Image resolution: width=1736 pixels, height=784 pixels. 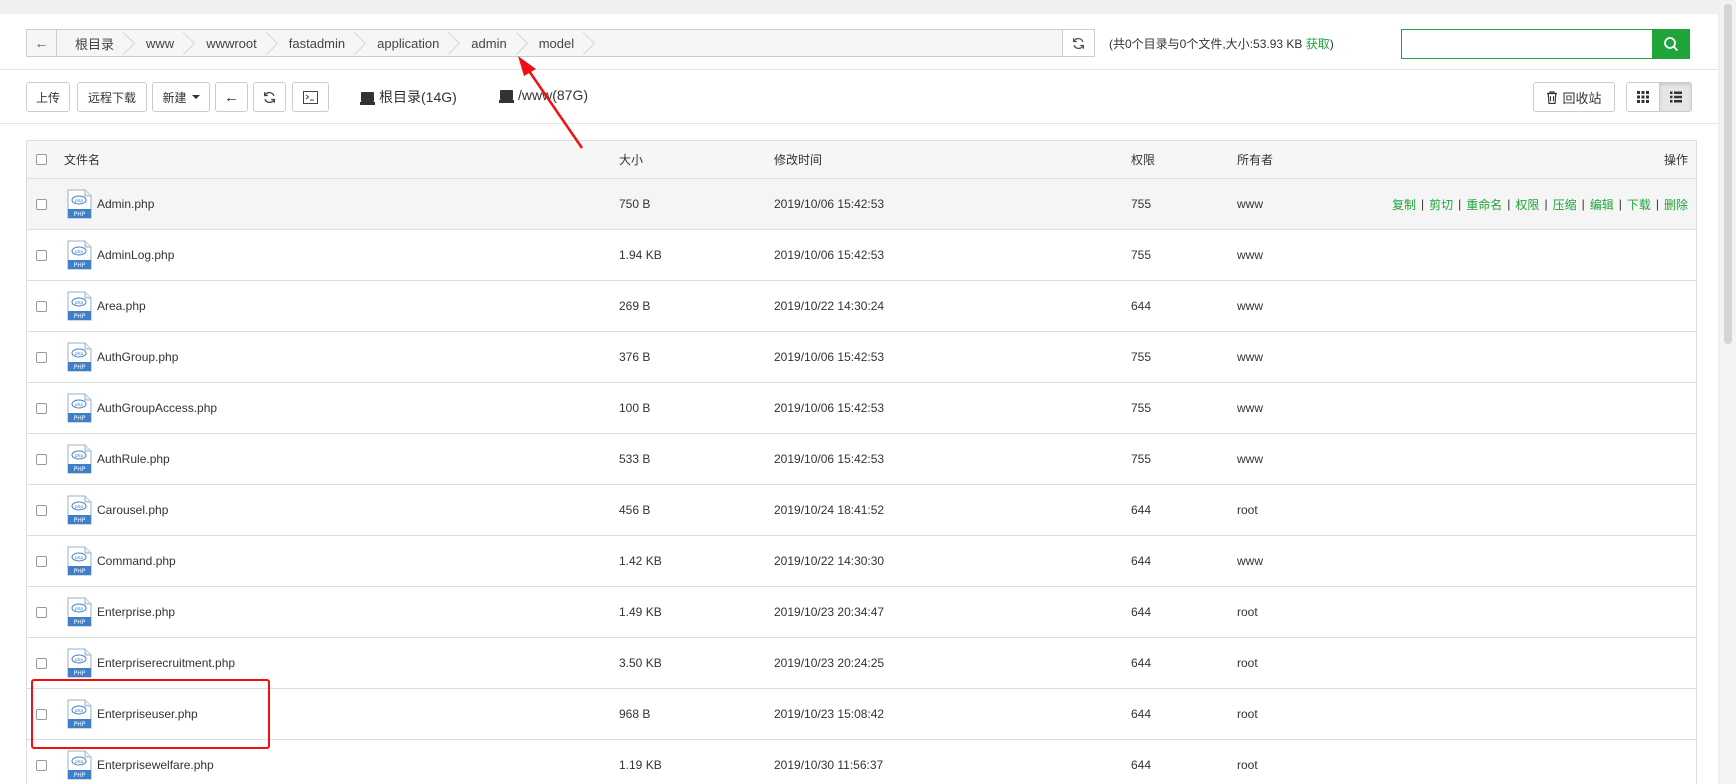 I want to click on header-owner: 所有者, so click(x=1255, y=159).